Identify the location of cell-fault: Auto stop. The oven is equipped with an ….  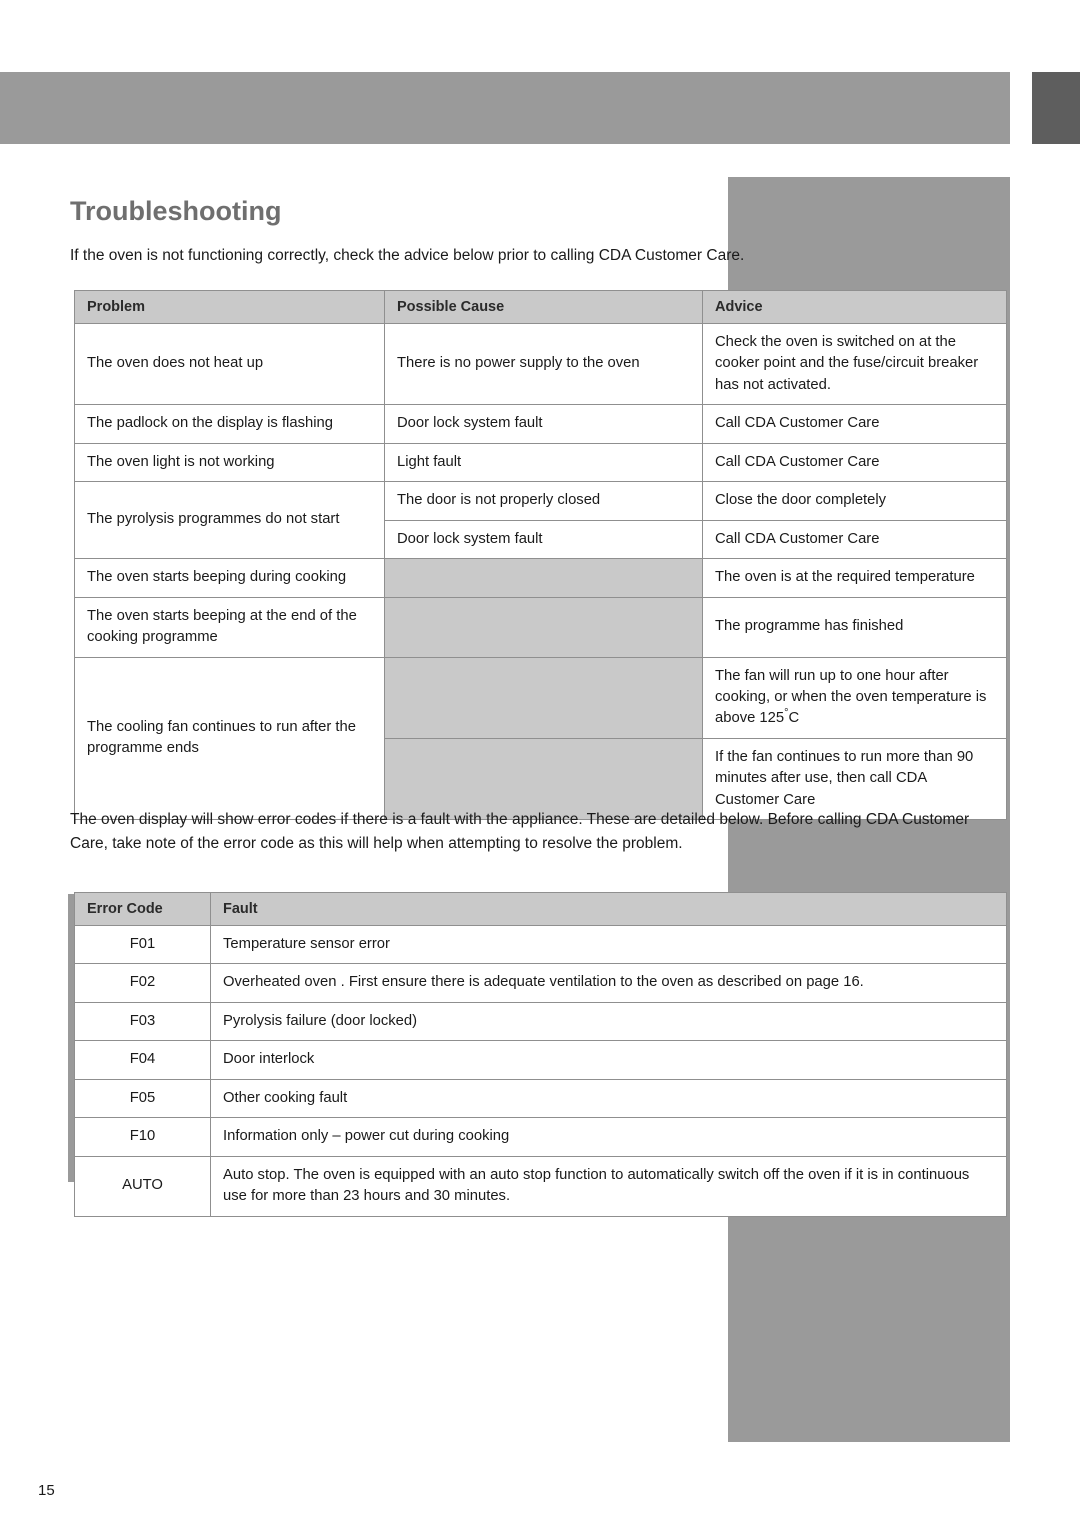
(608, 1186).